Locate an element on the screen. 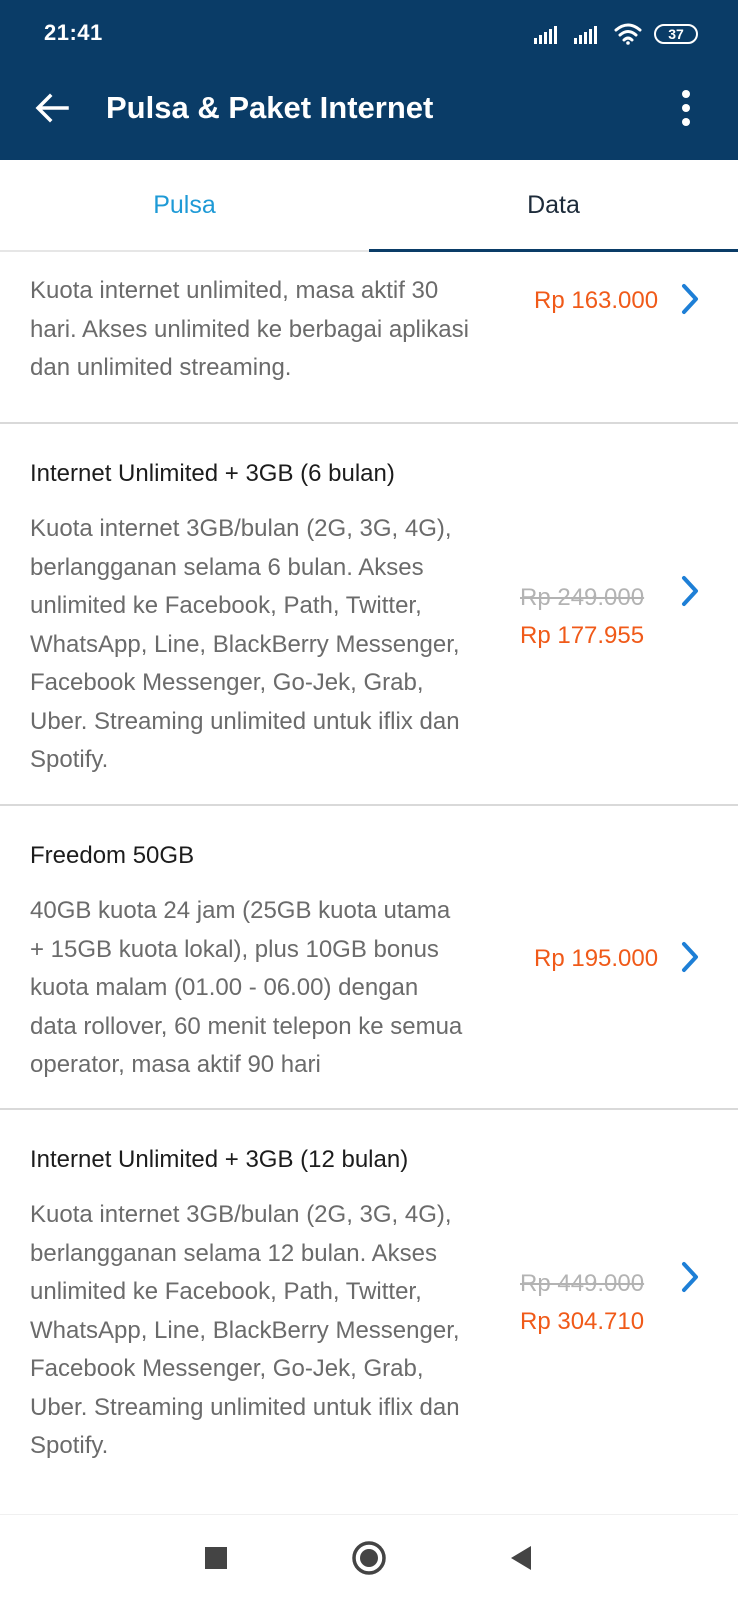 Image resolution: width=738 pixels, height=1601 pixels. tab-label: Pulsa is located at coordinates (184, 204).